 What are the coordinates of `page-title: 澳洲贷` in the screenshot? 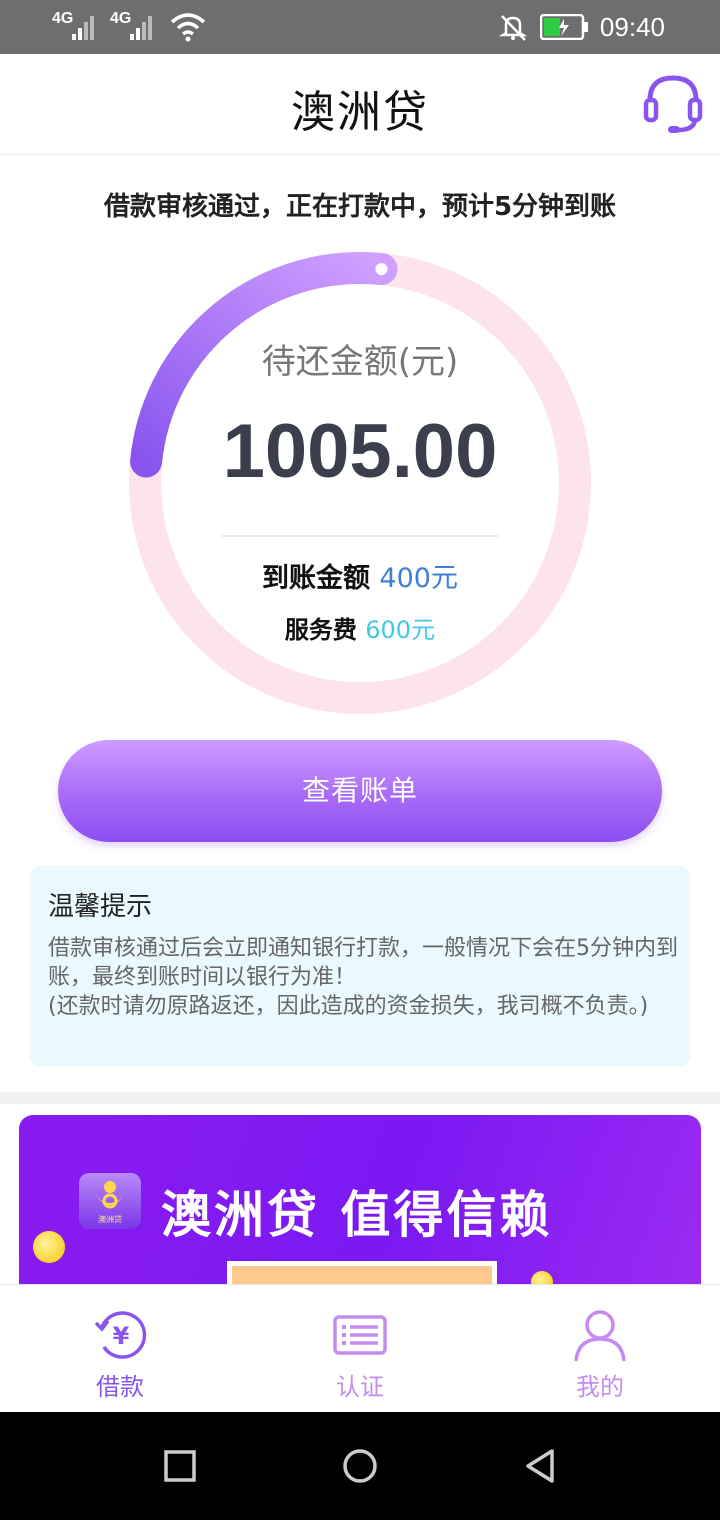 It's located at (360, 112).